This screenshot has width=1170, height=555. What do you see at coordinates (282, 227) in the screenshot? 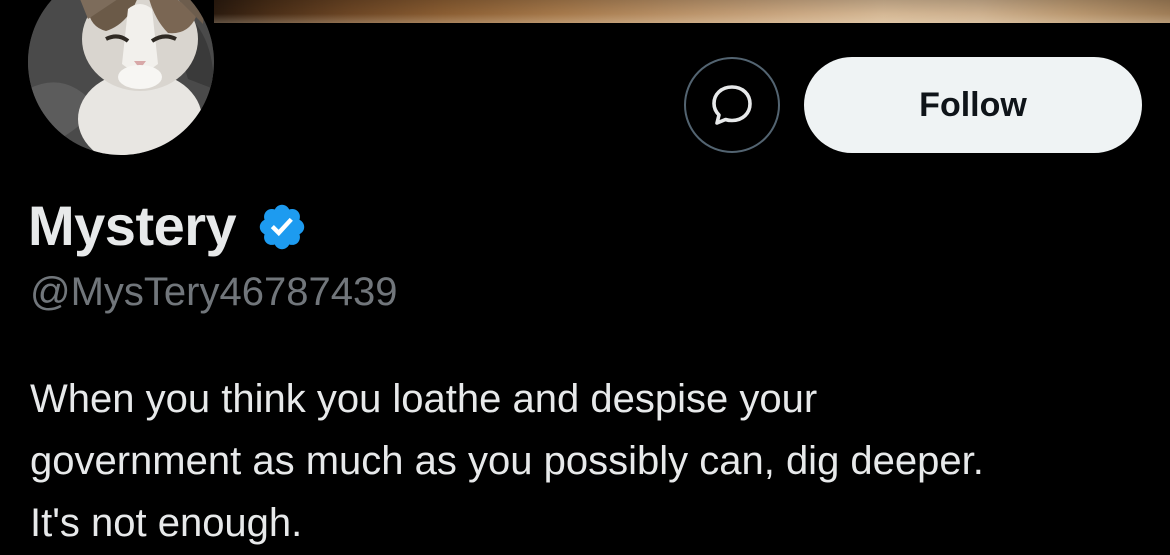
I see `verified-badge-icon` at bounding box center [282, 227].